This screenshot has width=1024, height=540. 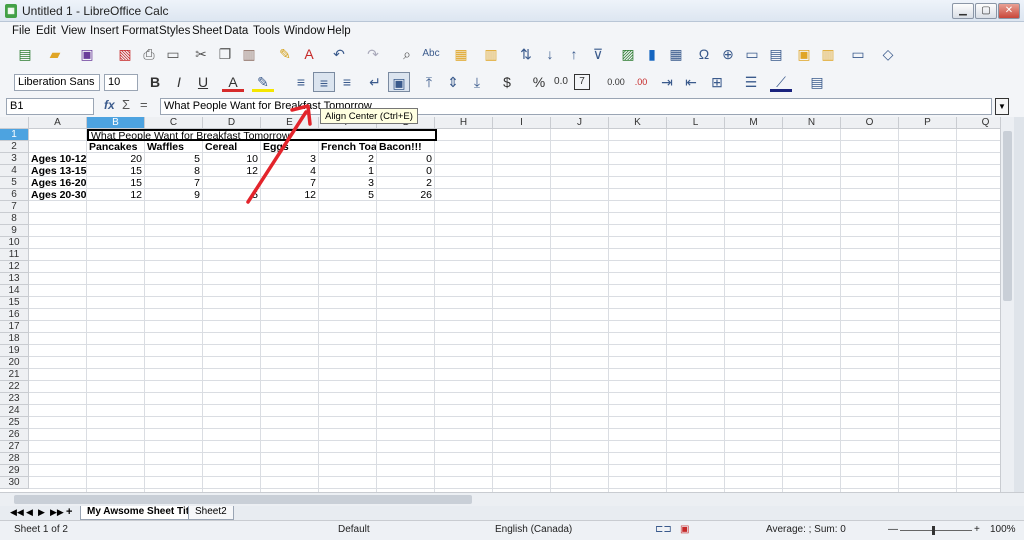 What do you see at coordinates (685, 529) in the screenshot?
I see `document-modified-icon: ▣` at bounding box center [685, 529].